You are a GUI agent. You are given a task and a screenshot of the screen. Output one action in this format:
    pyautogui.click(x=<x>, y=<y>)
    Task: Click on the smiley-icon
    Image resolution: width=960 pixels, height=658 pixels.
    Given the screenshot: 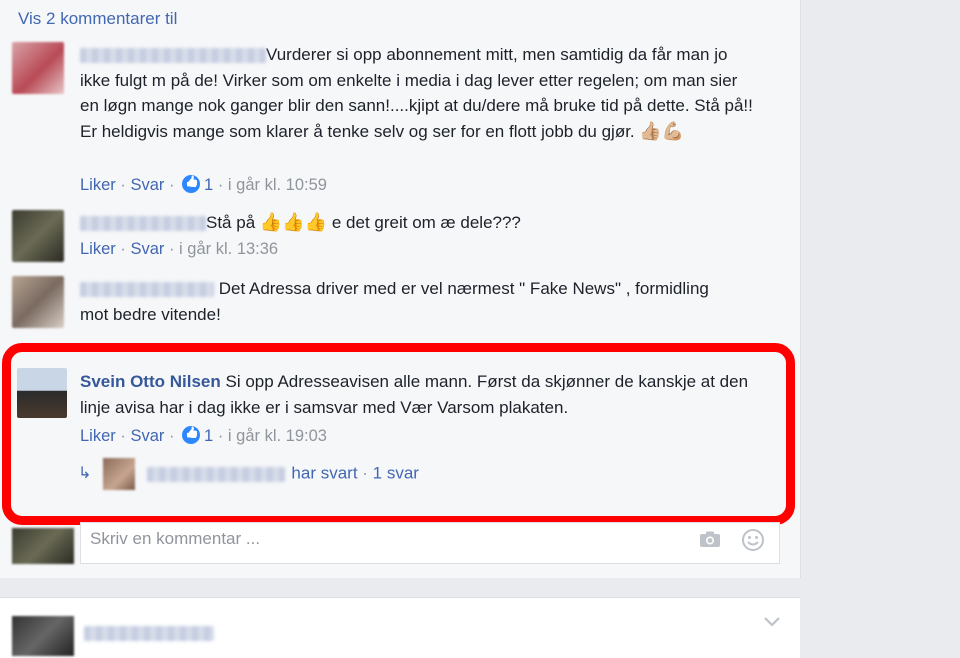 What is the action you would take?
    pyautogui.click(x=753, y=540)
    